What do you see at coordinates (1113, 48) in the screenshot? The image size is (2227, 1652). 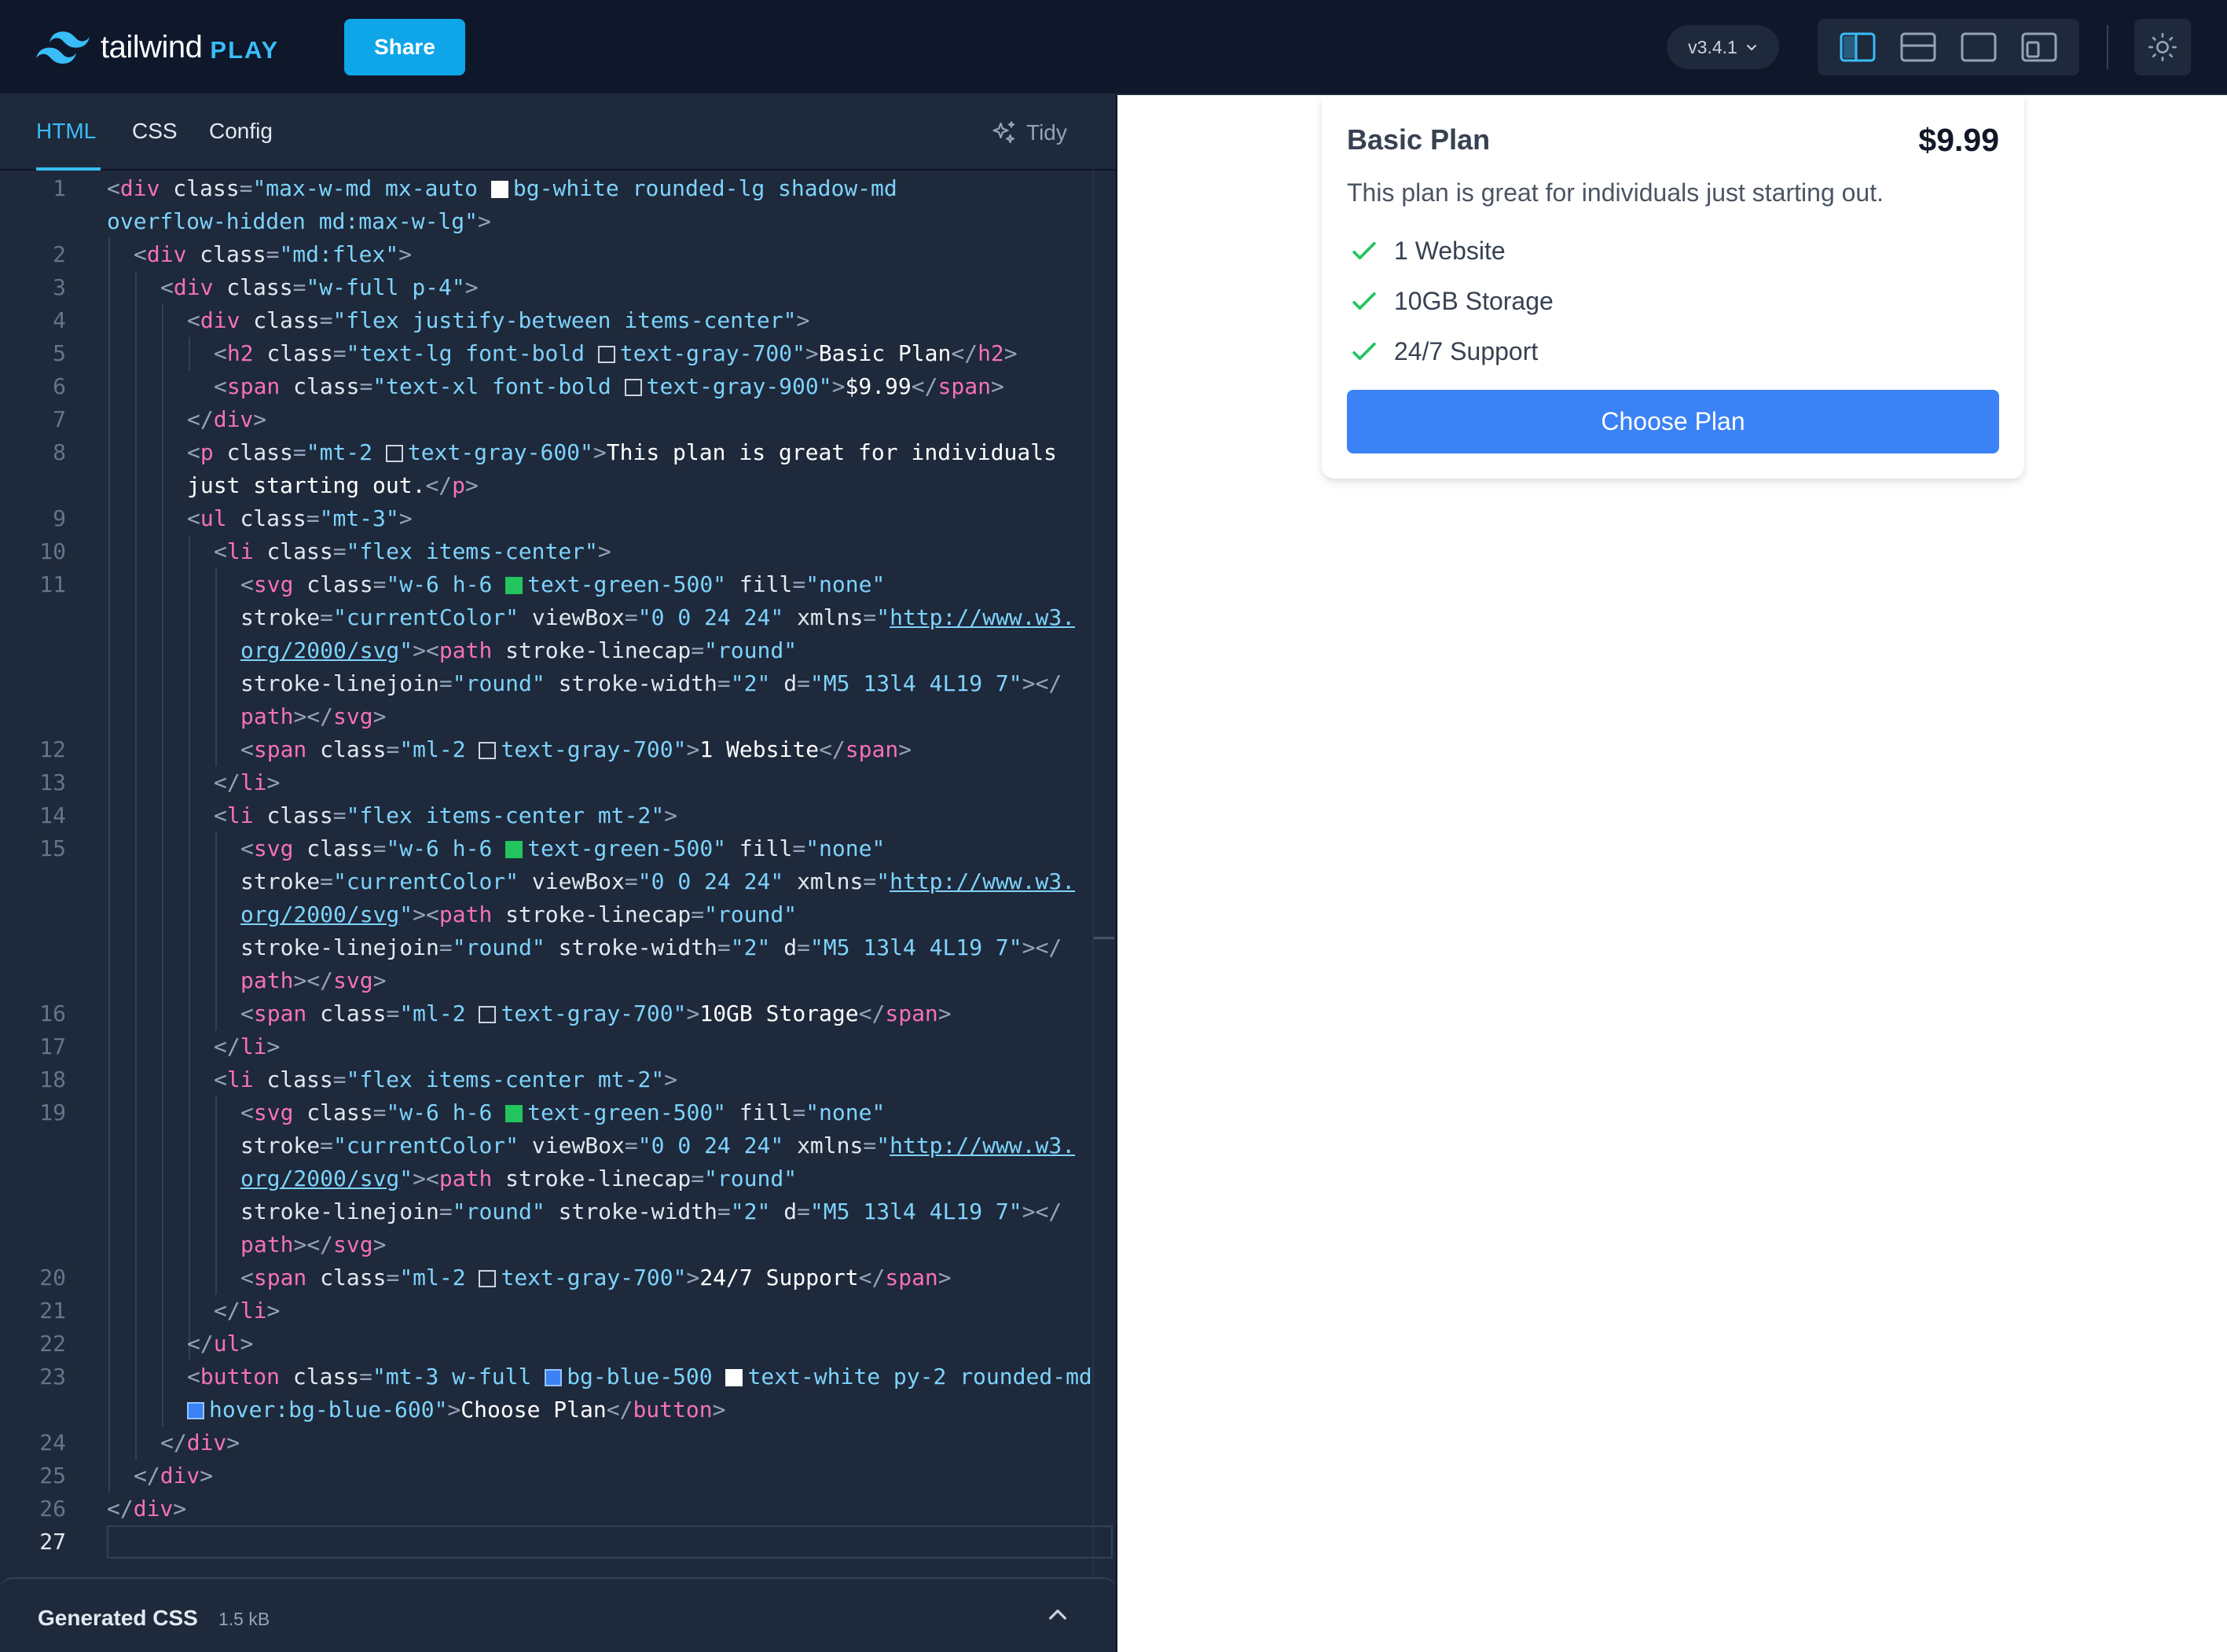 I see `app-header: tailwind PLAY Share v3.4.1` at bounding box center [1113, 48].